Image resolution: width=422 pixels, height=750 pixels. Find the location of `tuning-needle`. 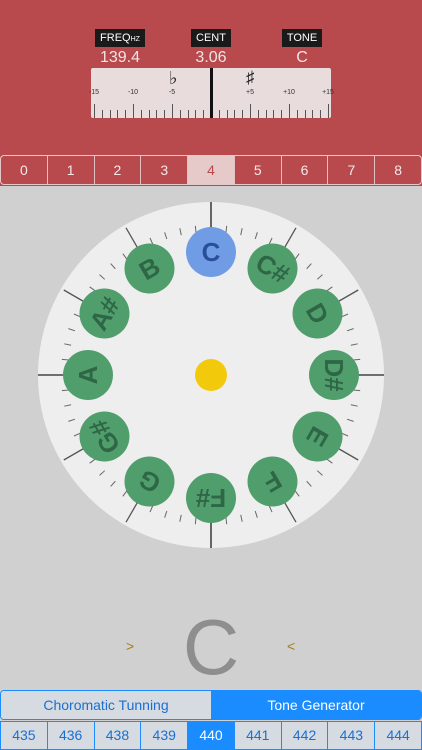

tuning-needle is located at coordinates (211, 93).